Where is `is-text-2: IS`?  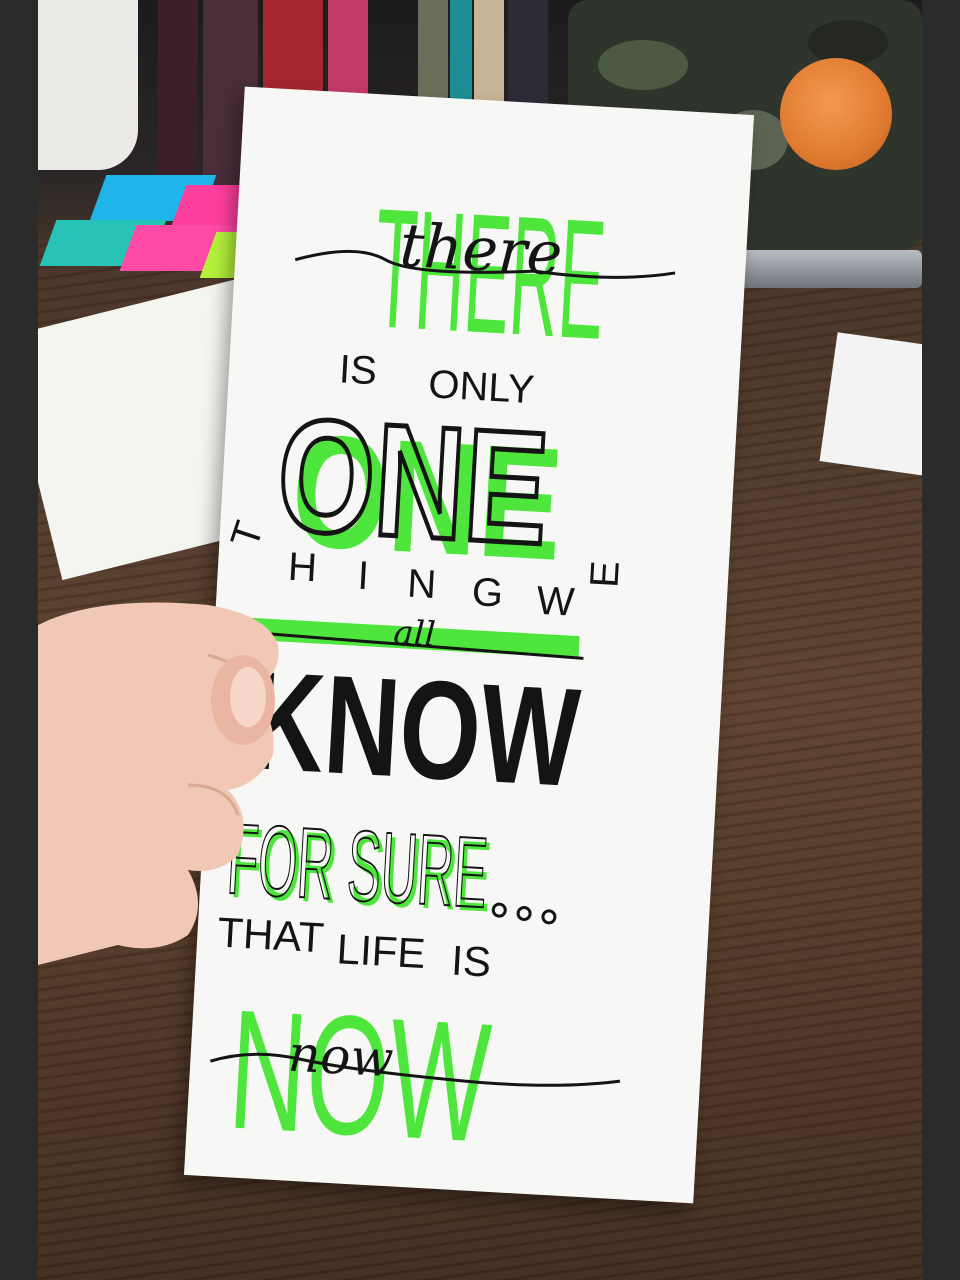 is-text-2: IS is located at coordinates (471, 961).